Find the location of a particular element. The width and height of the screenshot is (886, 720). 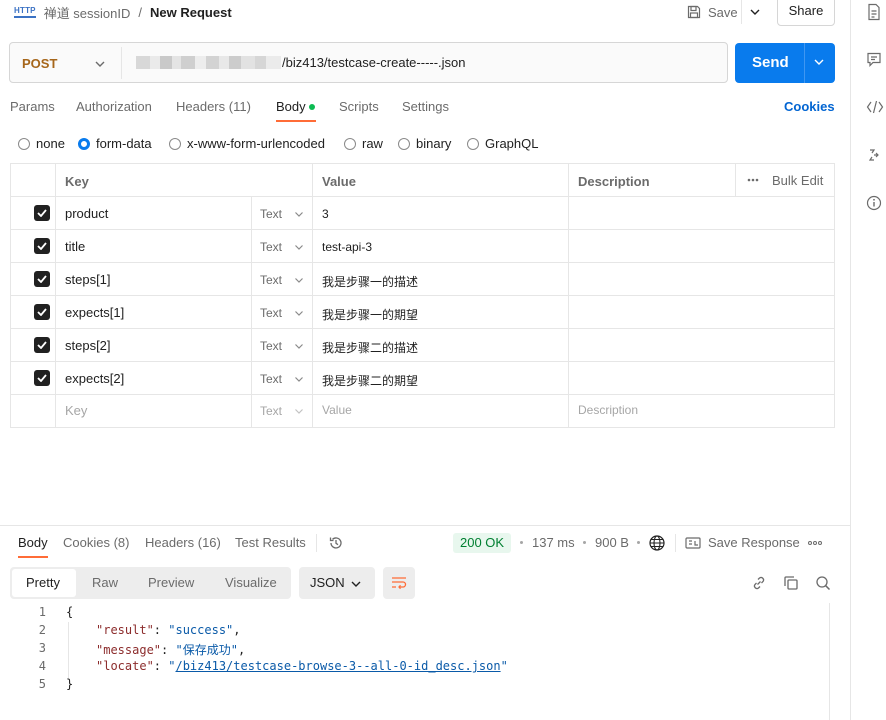

history-icon is located at coordinates (336, 543).